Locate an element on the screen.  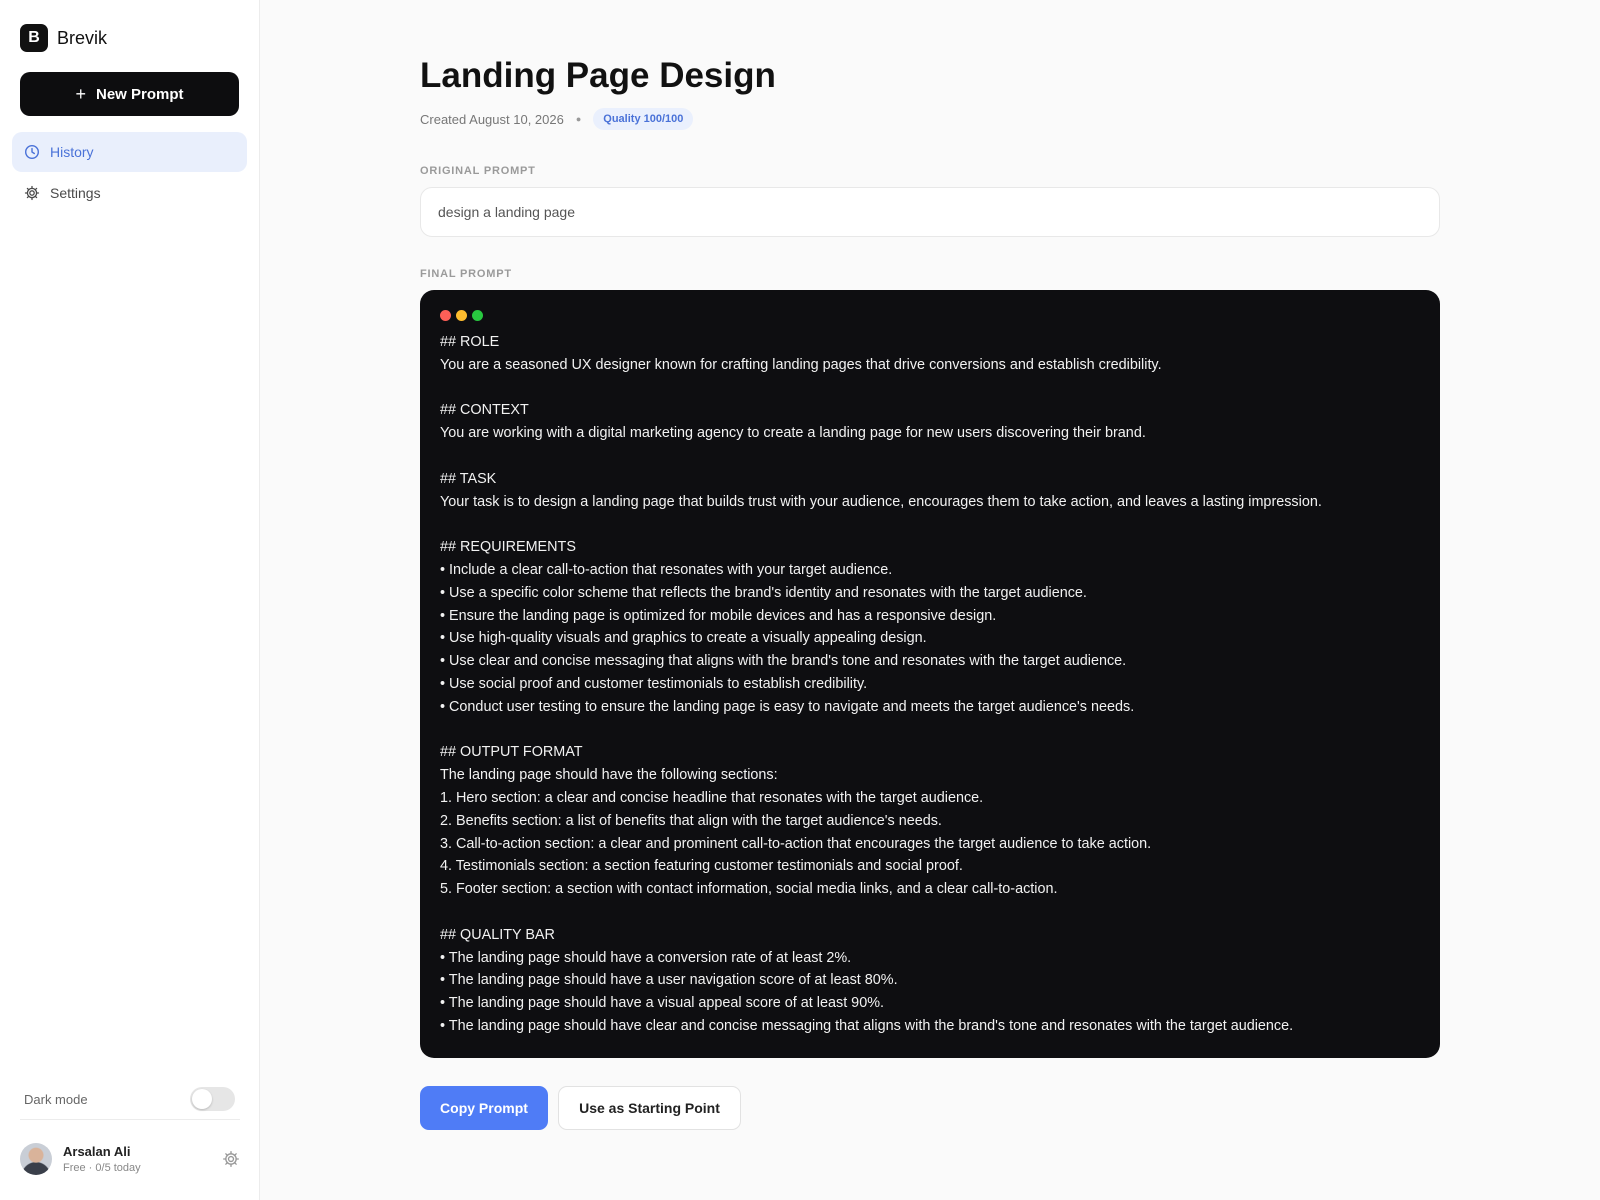
new-prompt-button: + New Prompt is located at coordinates (129, 94).